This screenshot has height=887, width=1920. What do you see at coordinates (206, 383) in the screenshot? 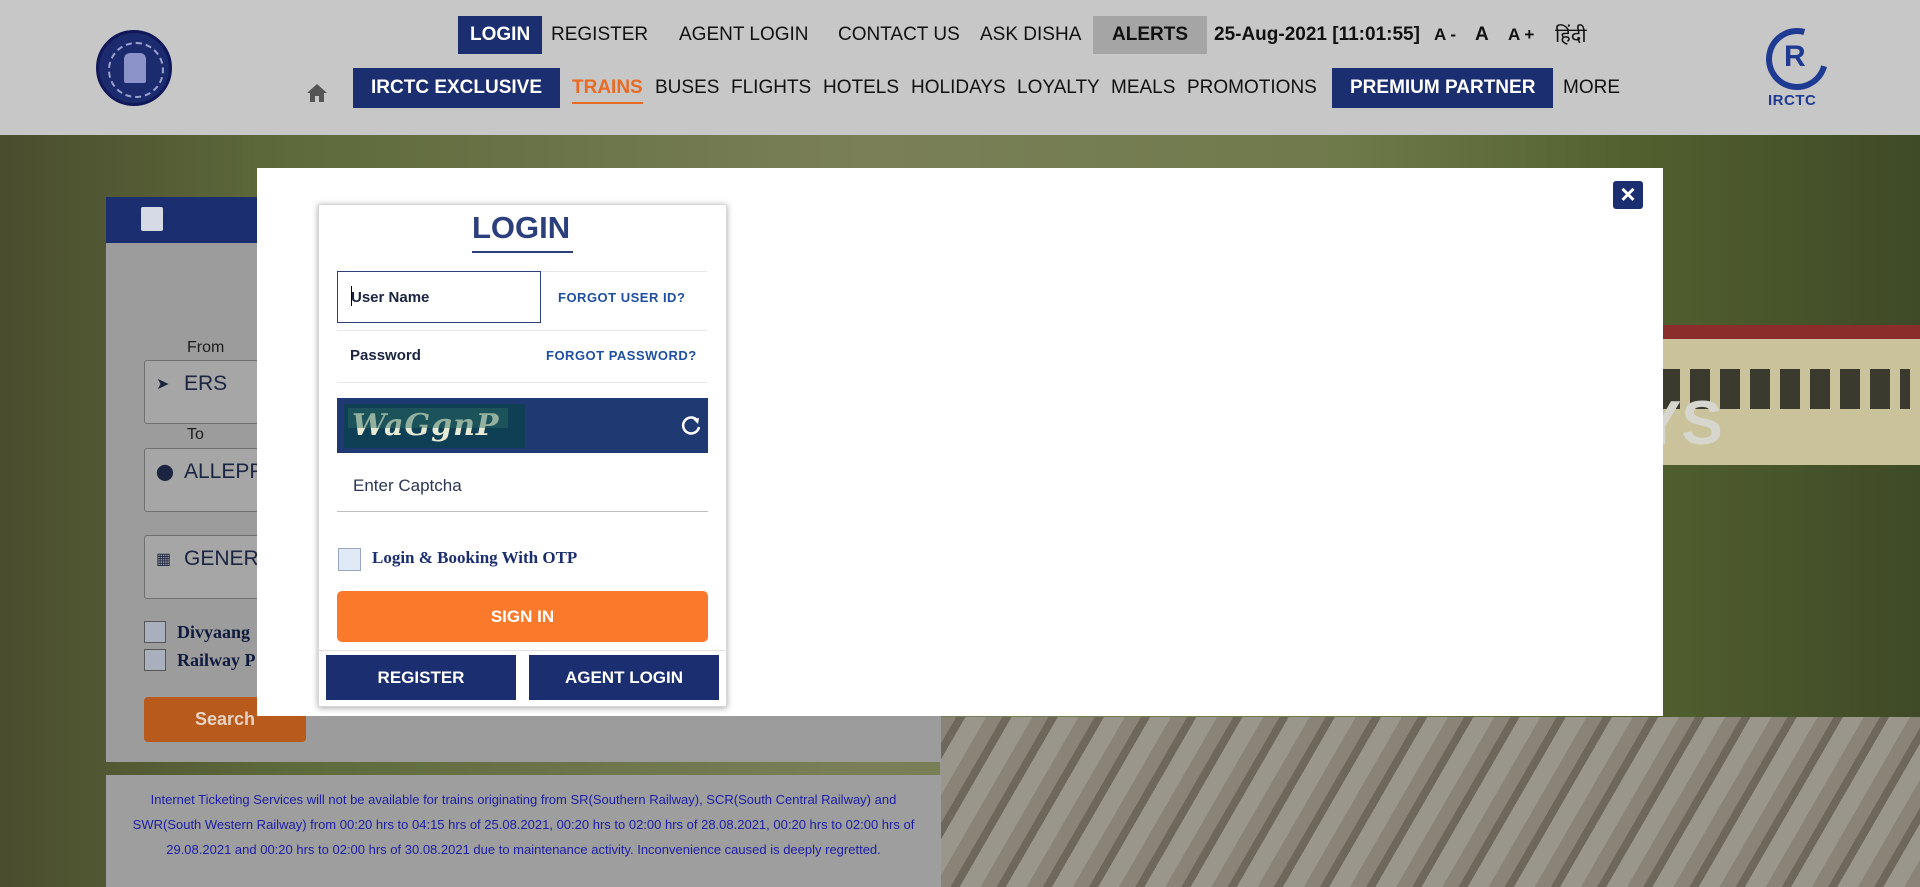
I see `from-station-value: ERS` at bounding box center [206, 383].